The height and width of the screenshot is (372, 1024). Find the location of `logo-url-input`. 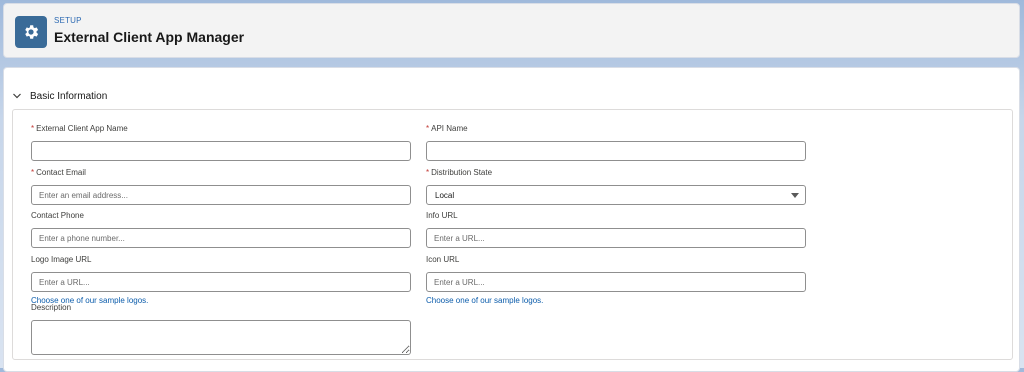

logo-url-input is located at coordinates (221, 282).